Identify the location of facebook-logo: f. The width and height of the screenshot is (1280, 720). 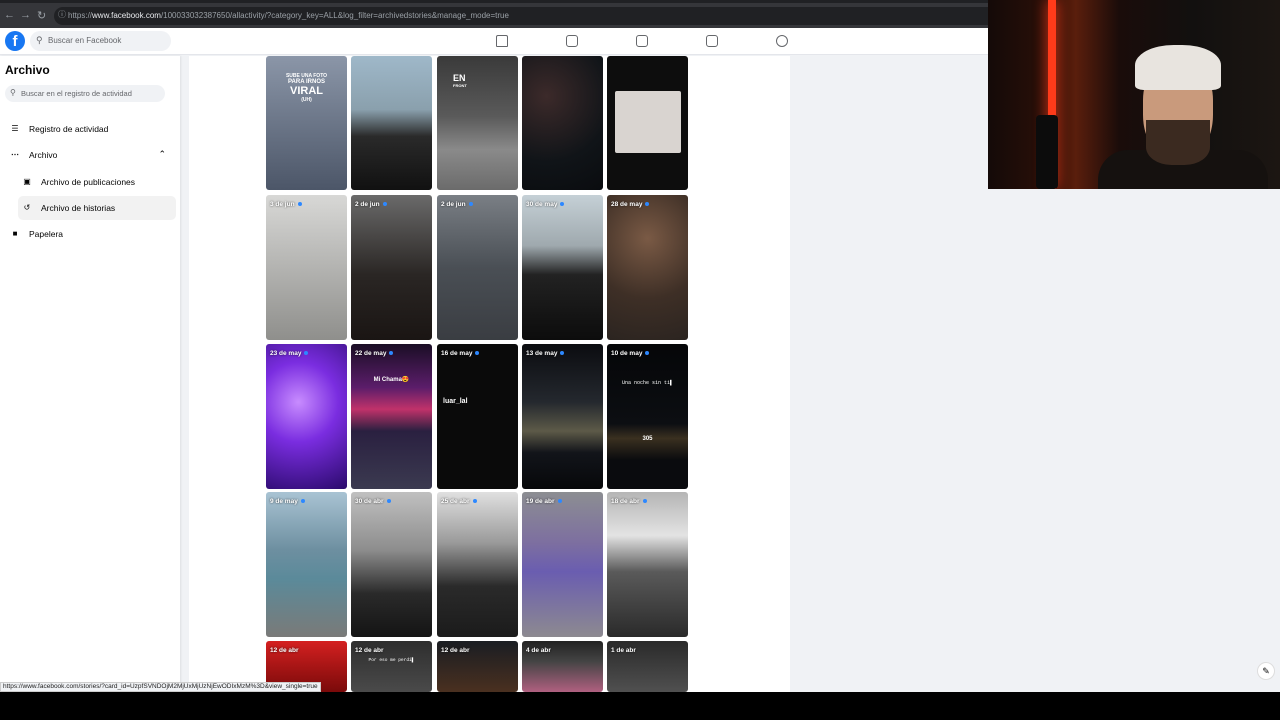
(15, 41).